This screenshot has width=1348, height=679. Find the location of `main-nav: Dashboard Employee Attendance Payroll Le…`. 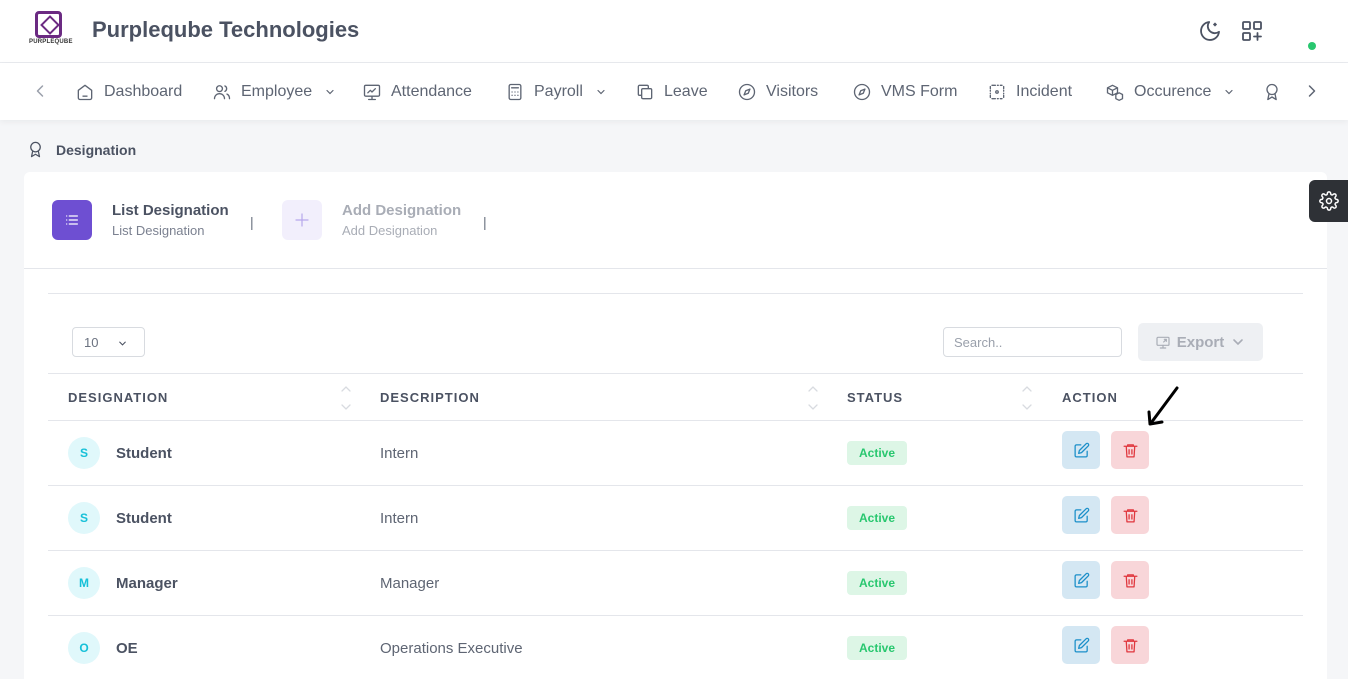

main-nav: Dashboard Employee Attendance Payroll Le… is located at coordinates (674, 91).